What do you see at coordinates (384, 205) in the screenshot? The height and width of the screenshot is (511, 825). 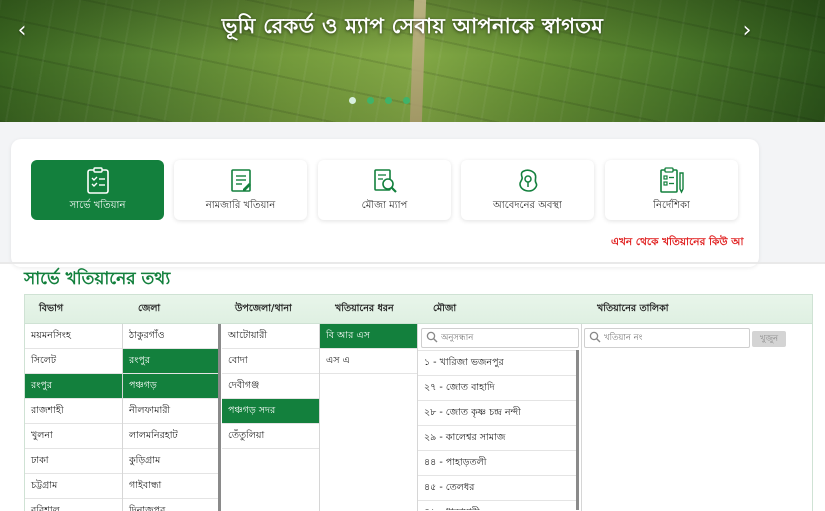 I see `service-label: মৌজা ম্যাপ` at bounding box center [384, 205].